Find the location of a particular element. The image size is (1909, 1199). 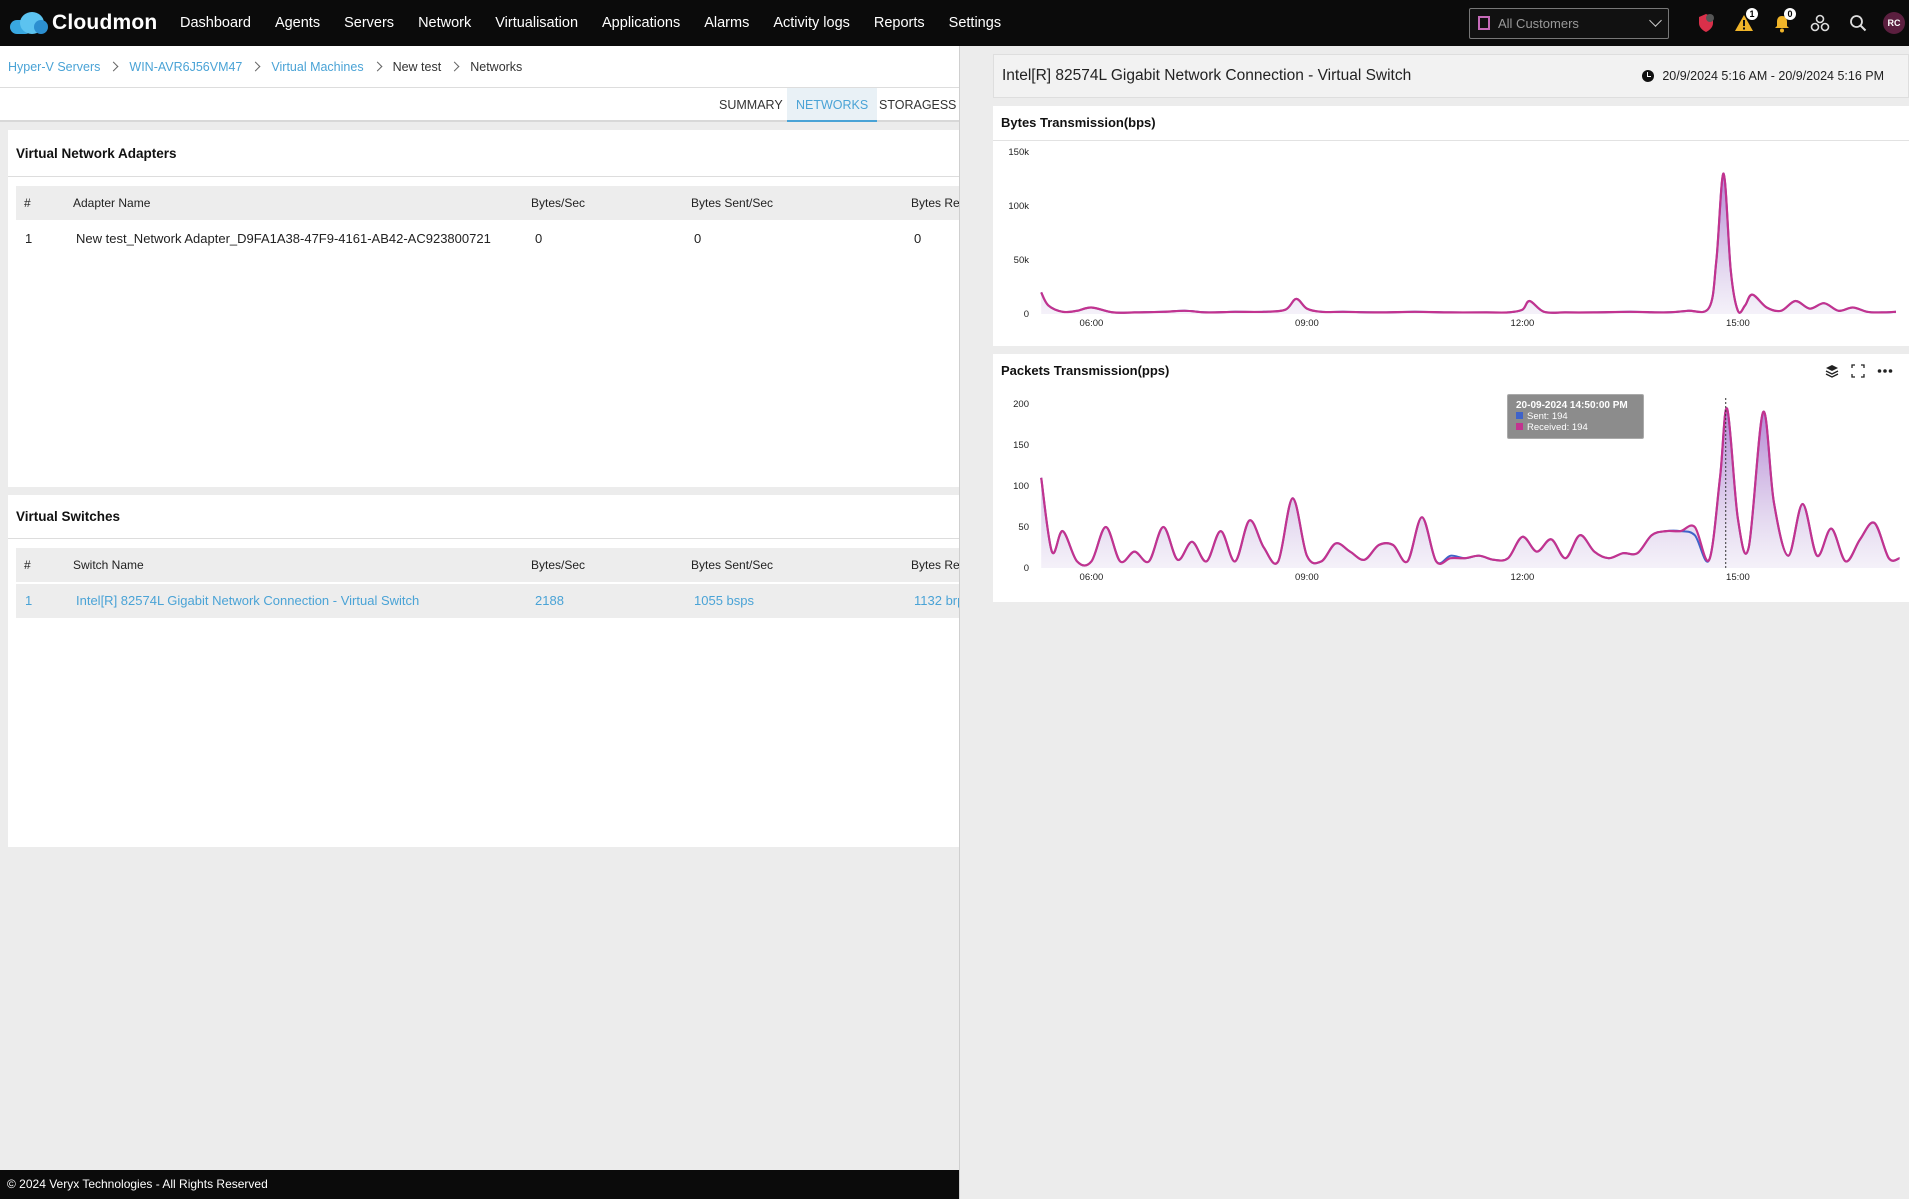

fullscreen-icon is located at coordinates (1858, 371).